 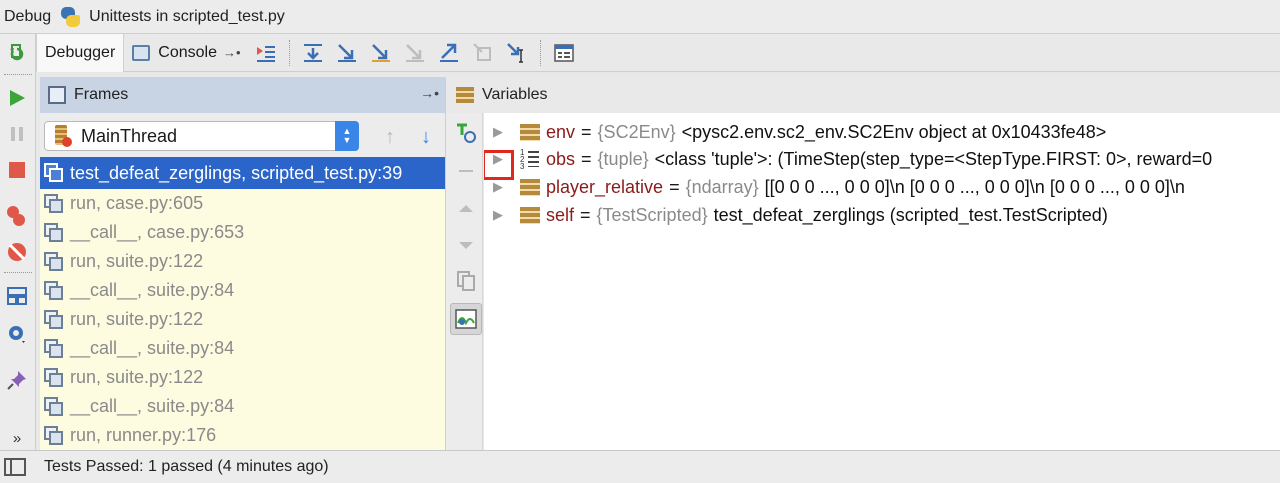 What do you see at coordinates (17, 134) in the screenshot?
I see `pause-icon` at bounding box center [17, 134].